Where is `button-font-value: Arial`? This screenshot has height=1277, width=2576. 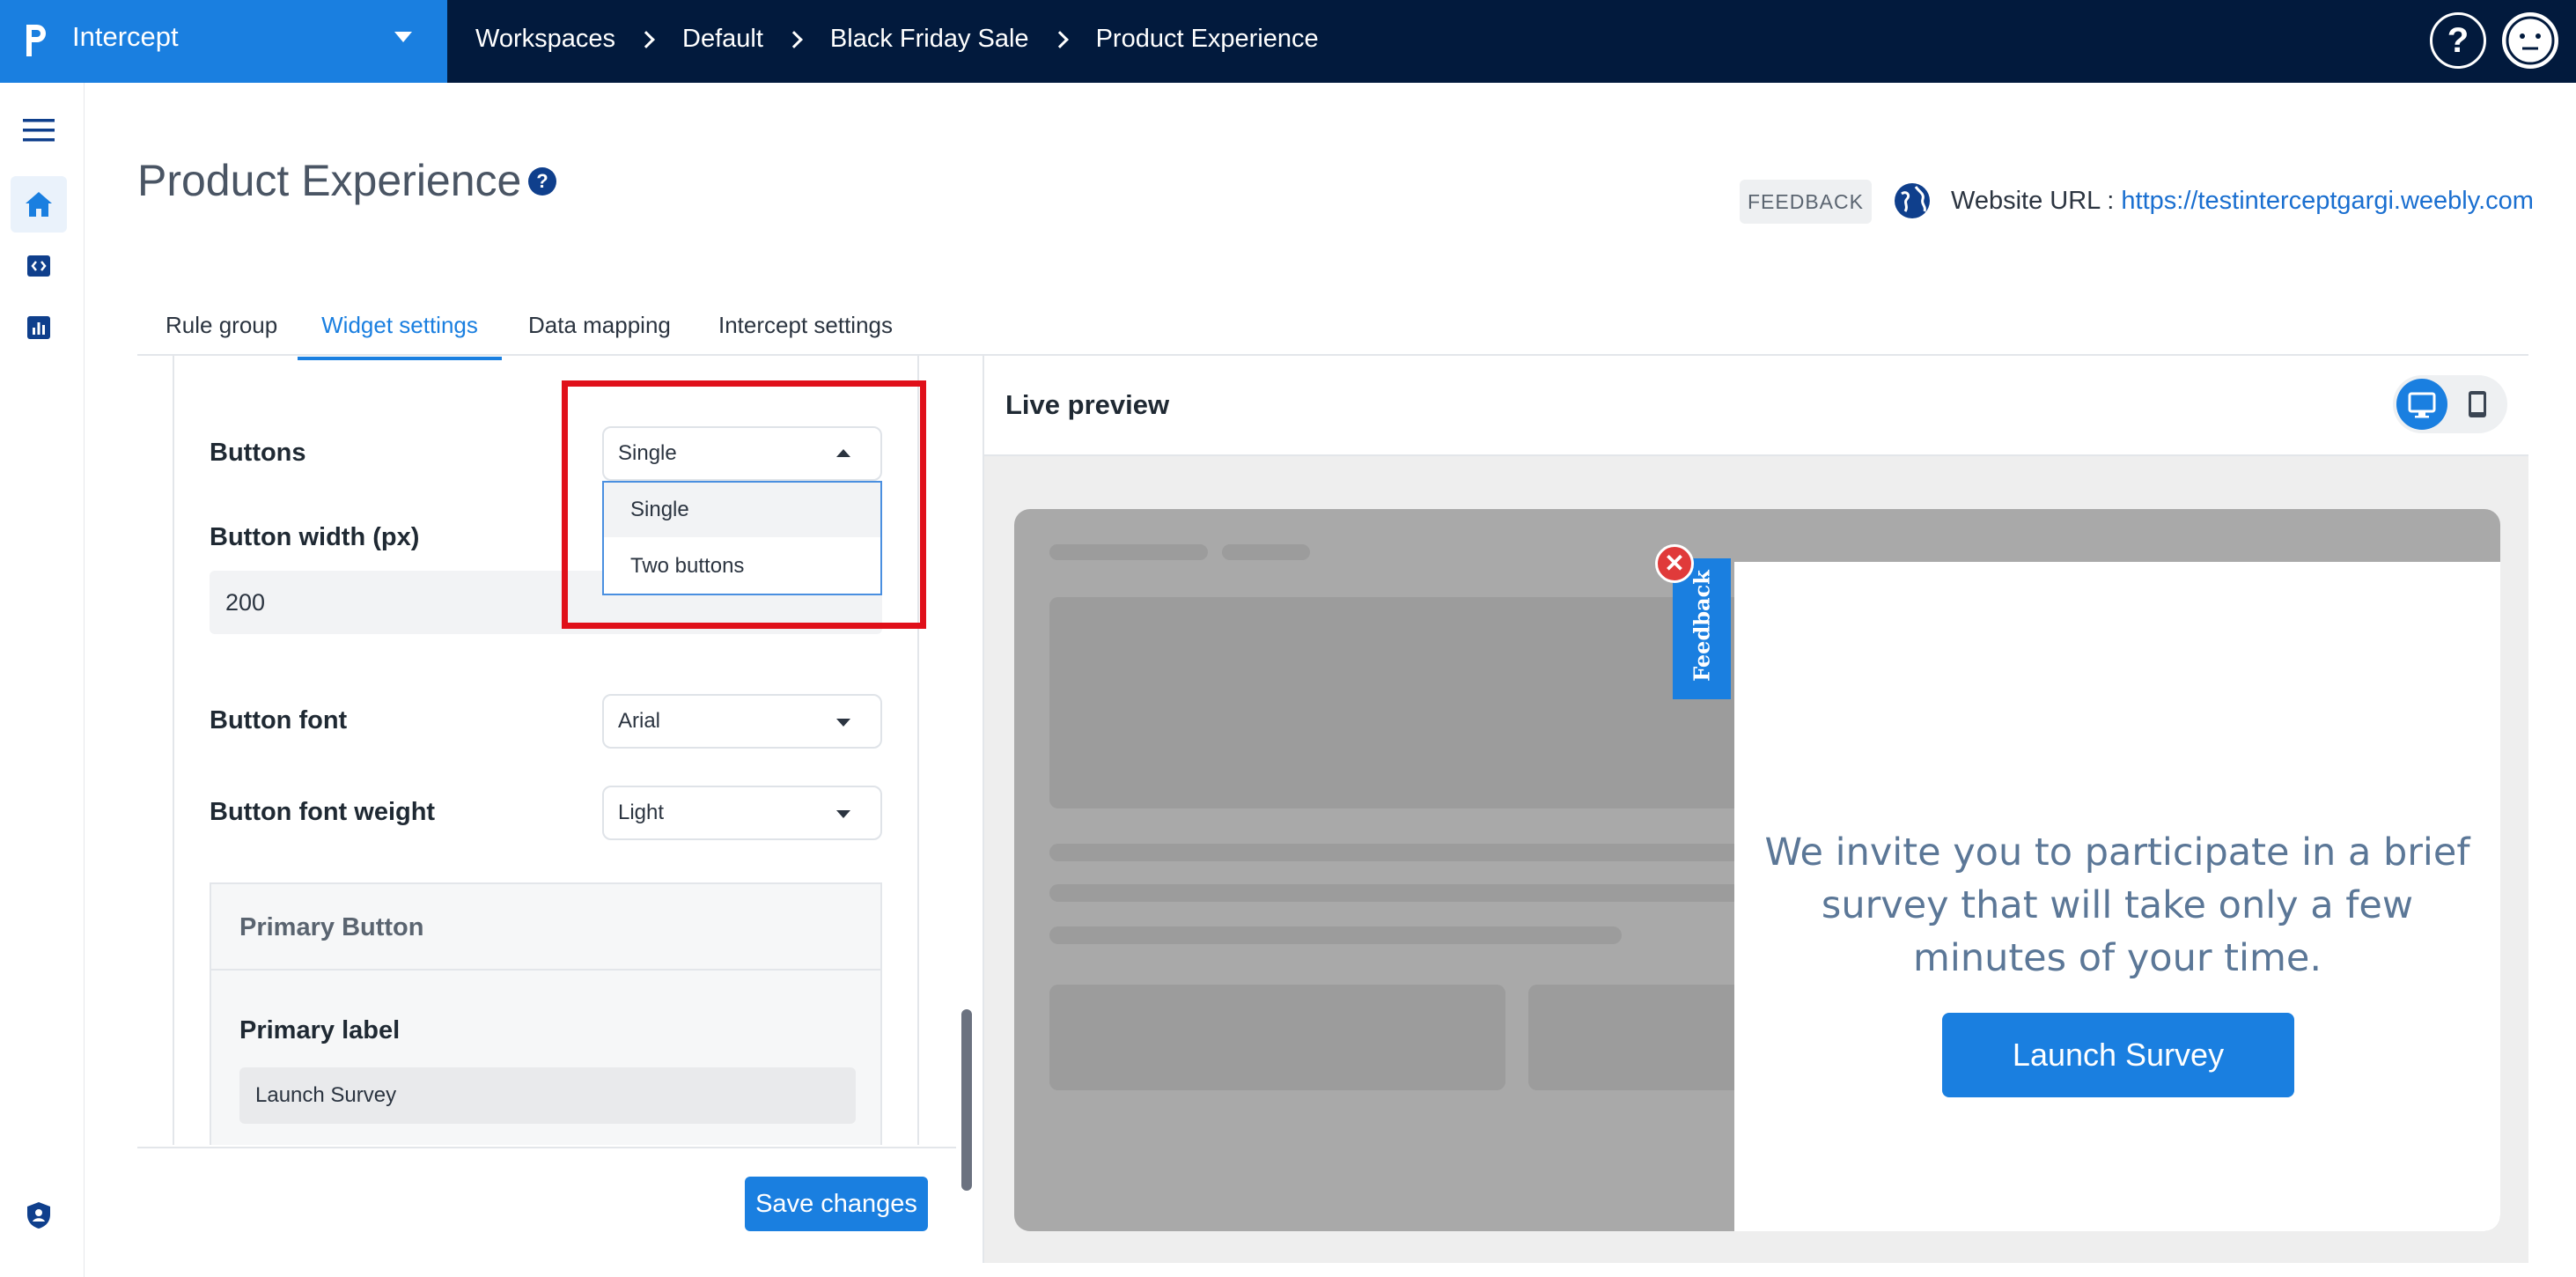
button-font-value: Arial is located at coordinates (639, 721).